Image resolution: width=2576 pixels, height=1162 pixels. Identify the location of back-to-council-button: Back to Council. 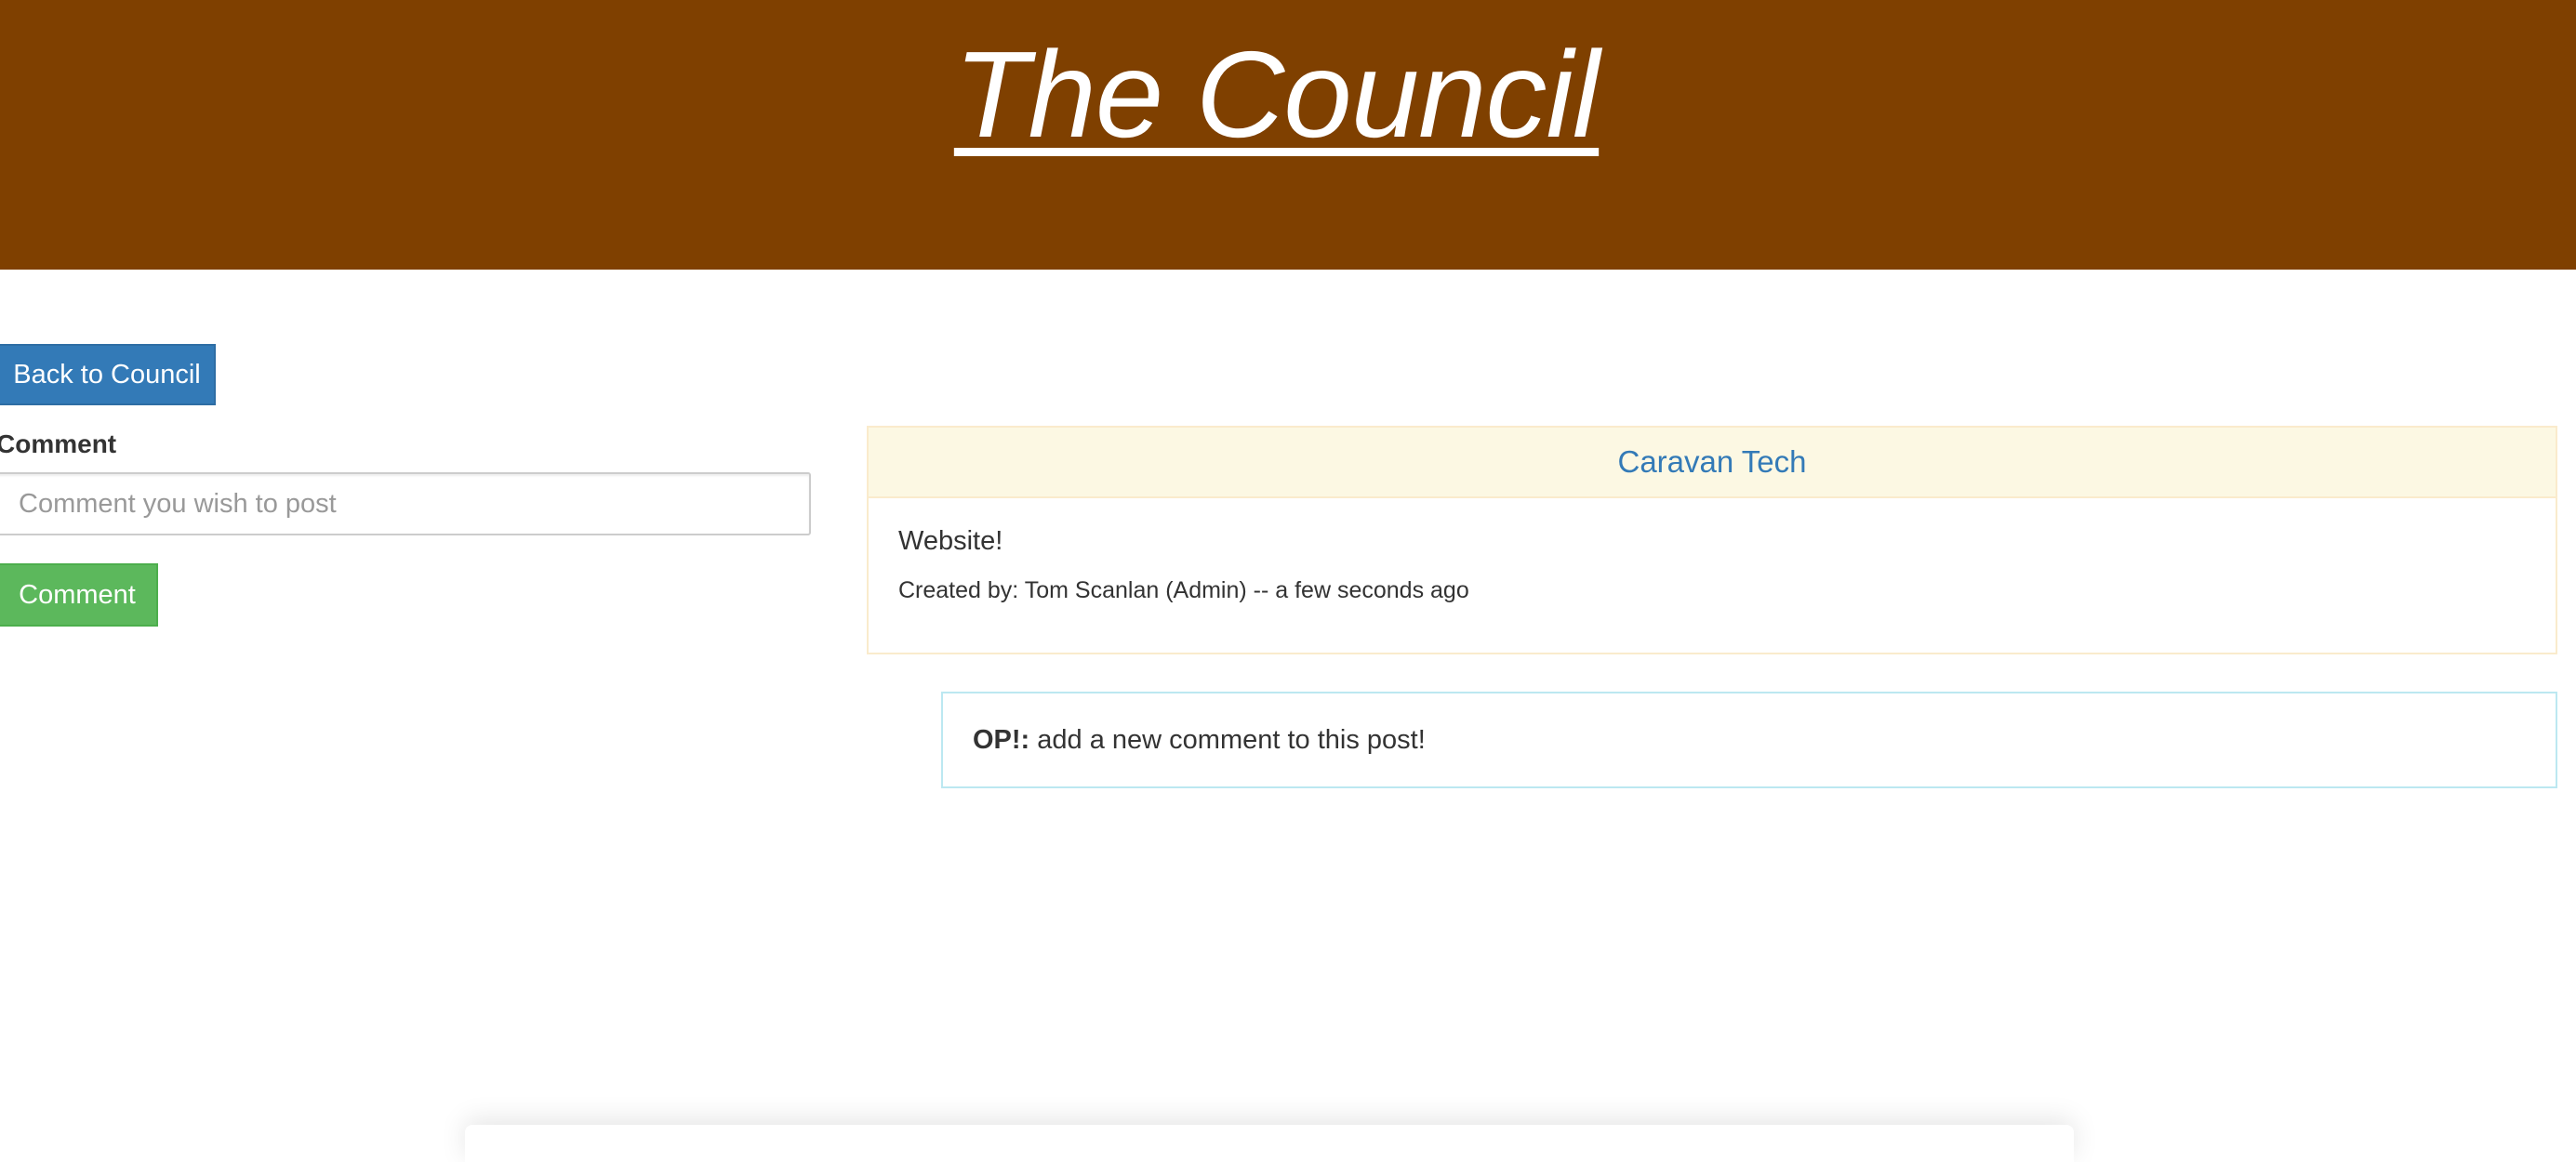
(108, 374).